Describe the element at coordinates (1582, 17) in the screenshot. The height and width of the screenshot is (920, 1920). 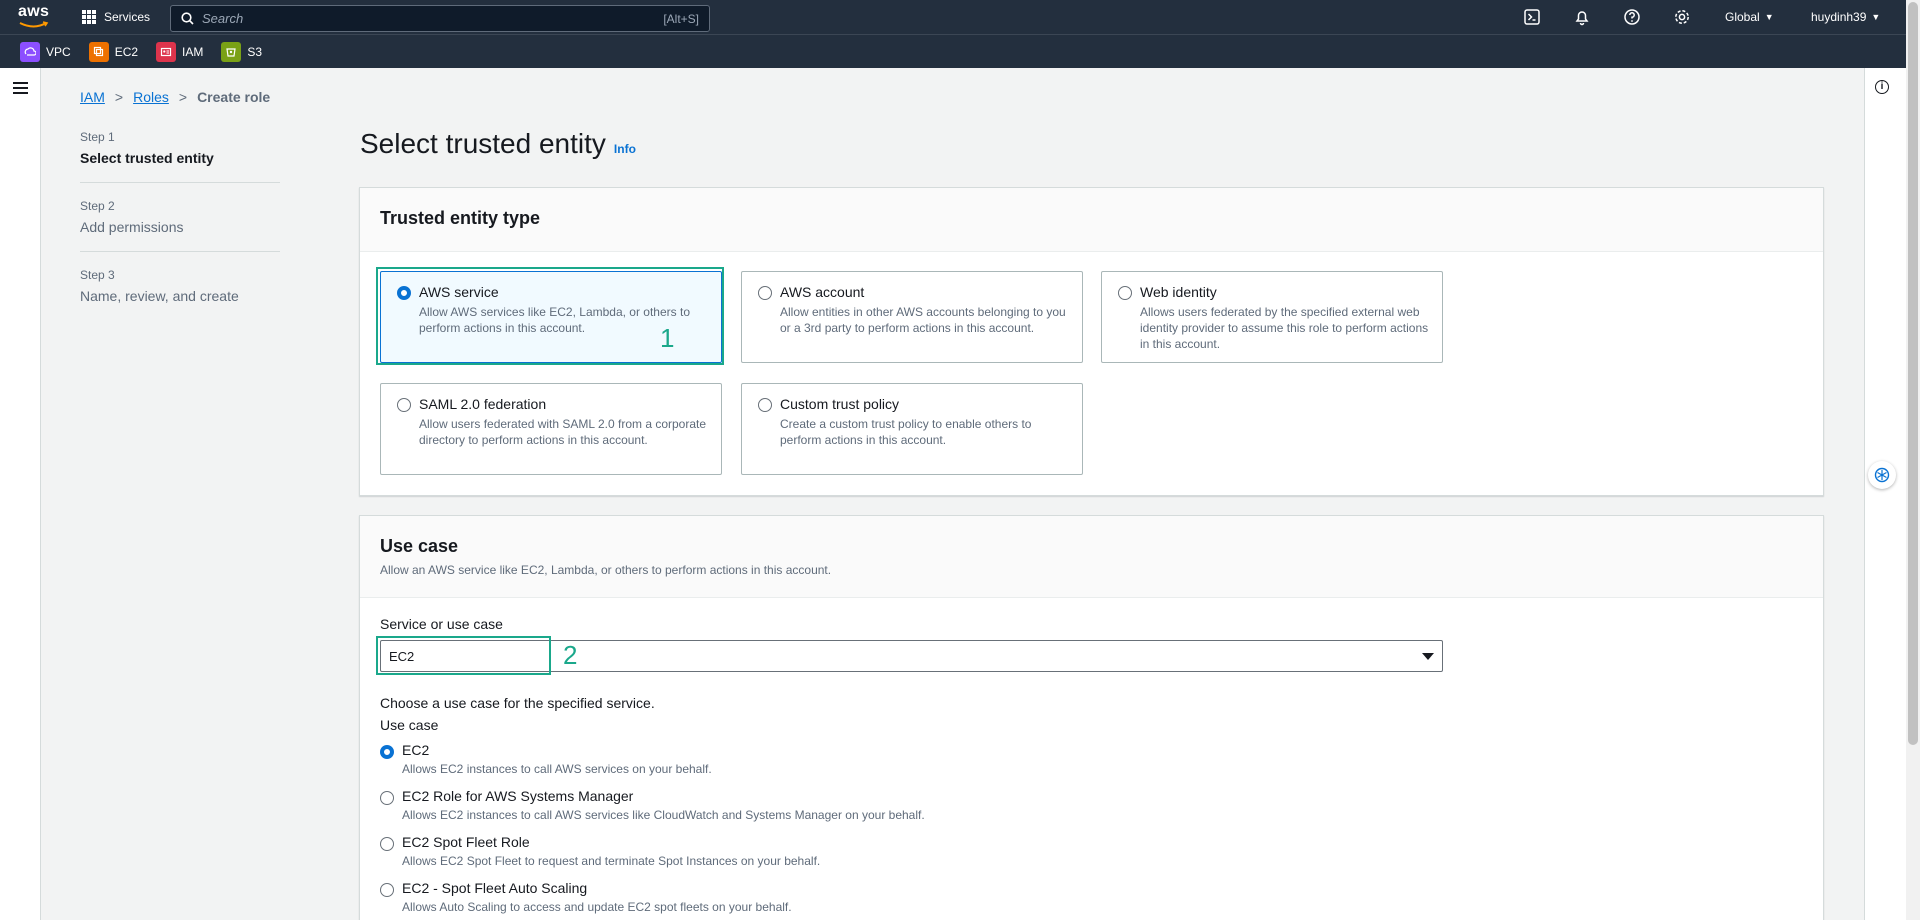
I see `notifications-bell-icon` at that location.